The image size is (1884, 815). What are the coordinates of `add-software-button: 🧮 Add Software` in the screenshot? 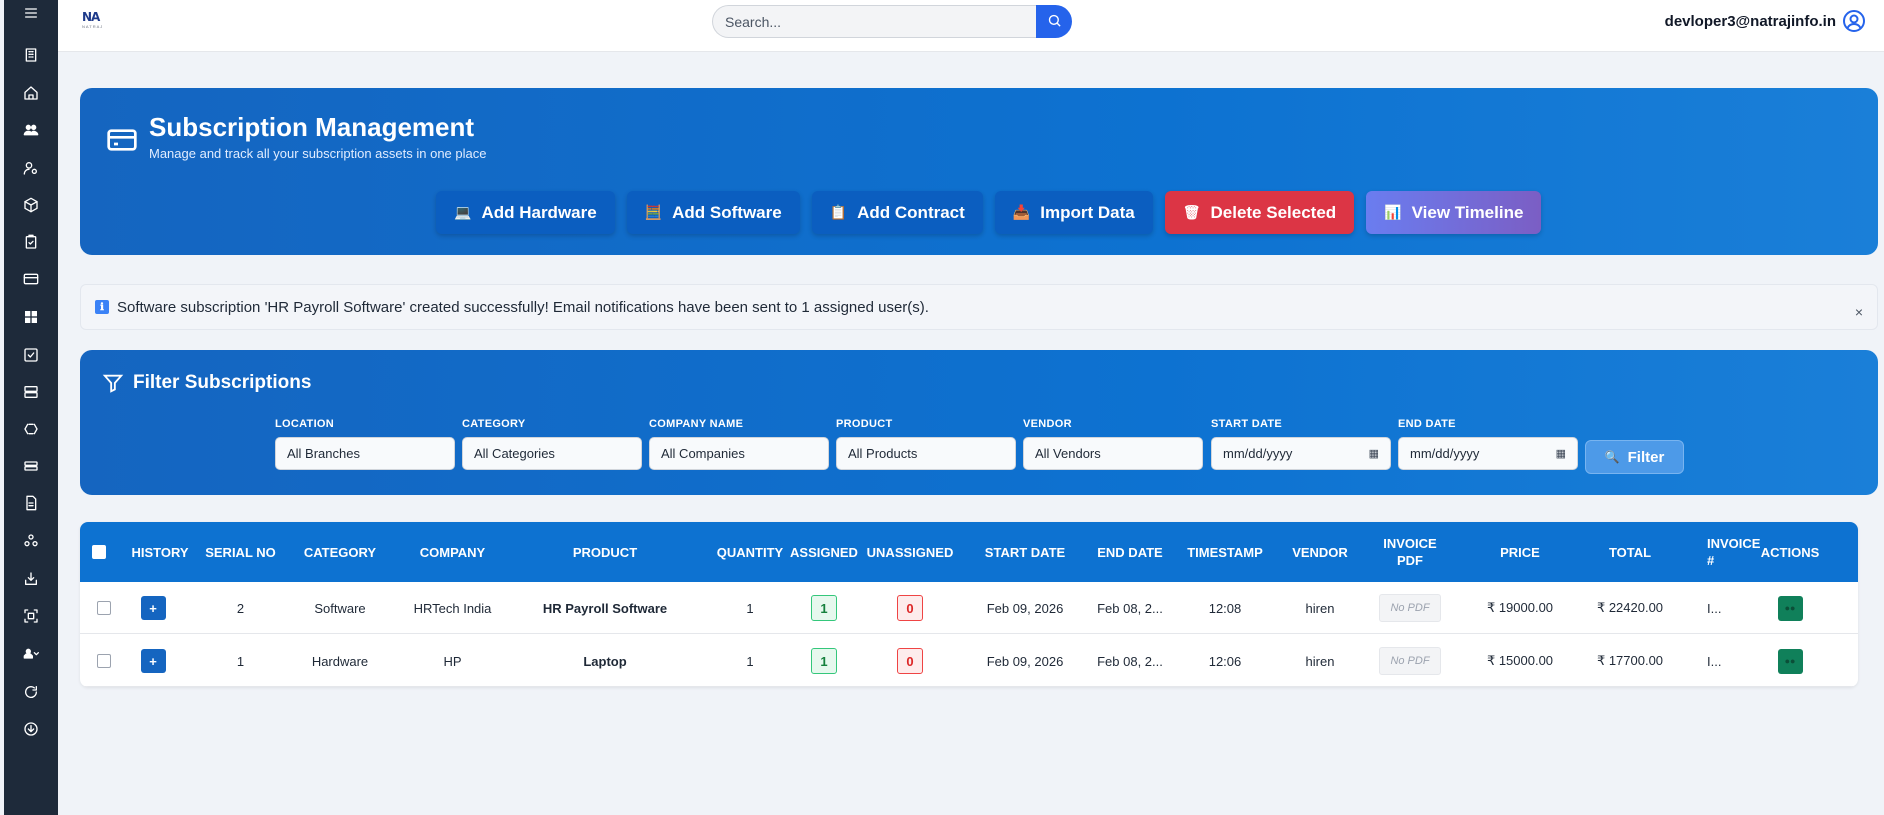 It's located at (713, 212).